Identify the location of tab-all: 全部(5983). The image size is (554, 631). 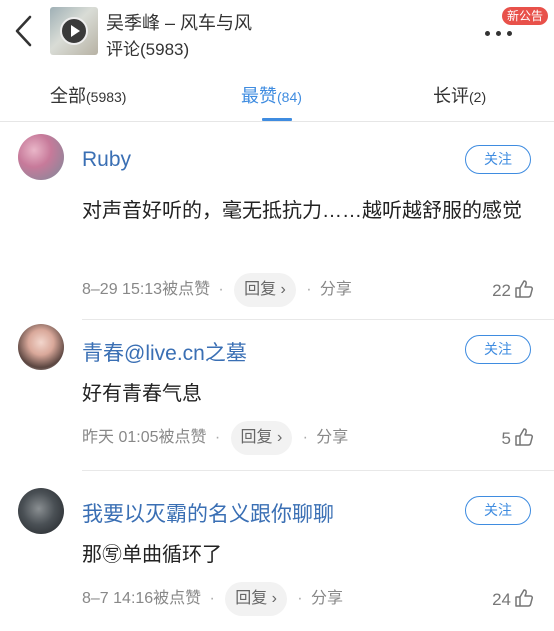
(88, 95).